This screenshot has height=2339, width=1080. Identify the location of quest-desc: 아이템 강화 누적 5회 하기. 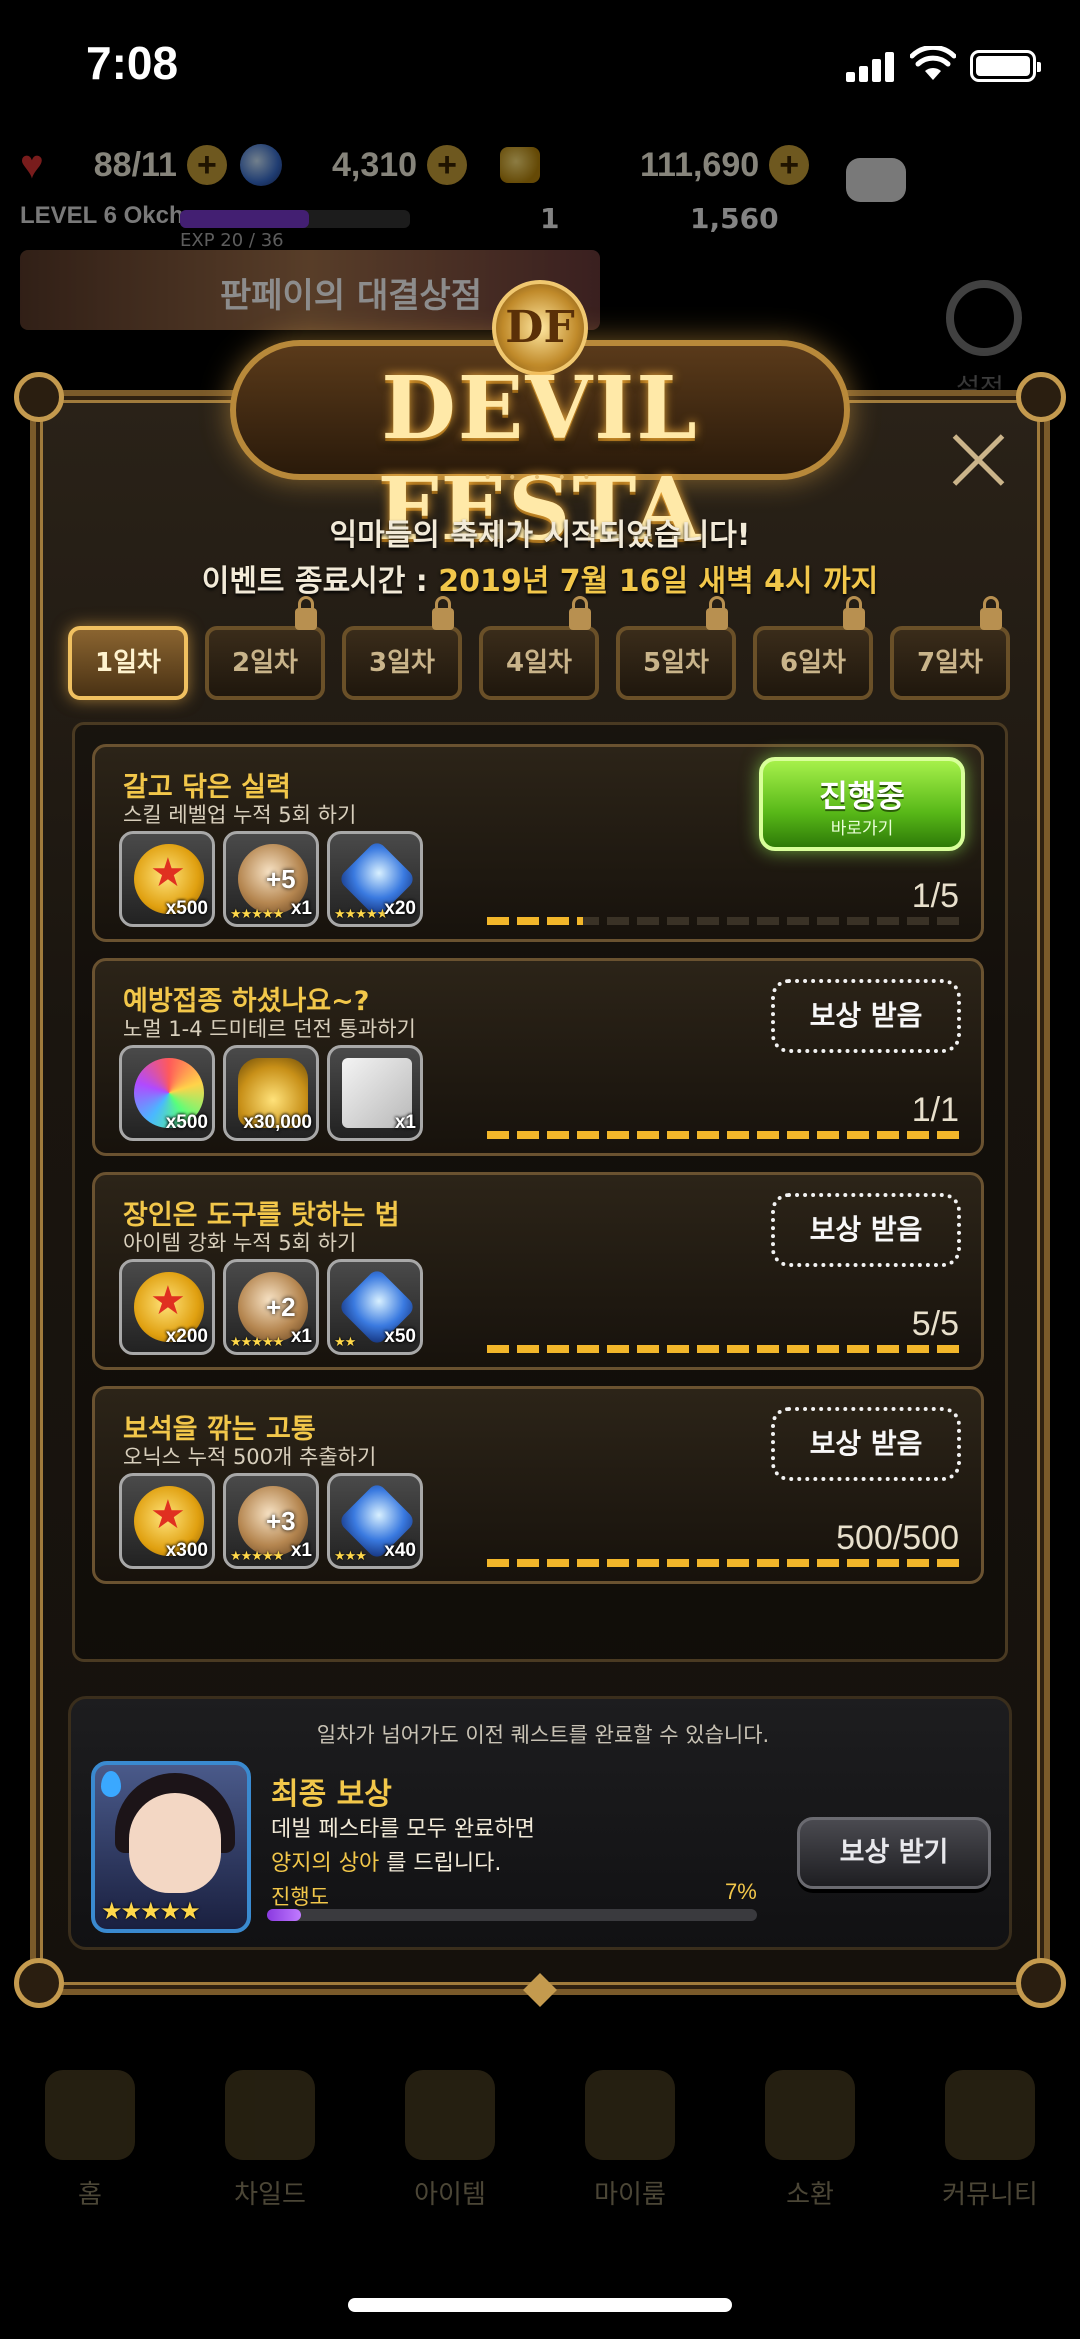
(240, 1243).